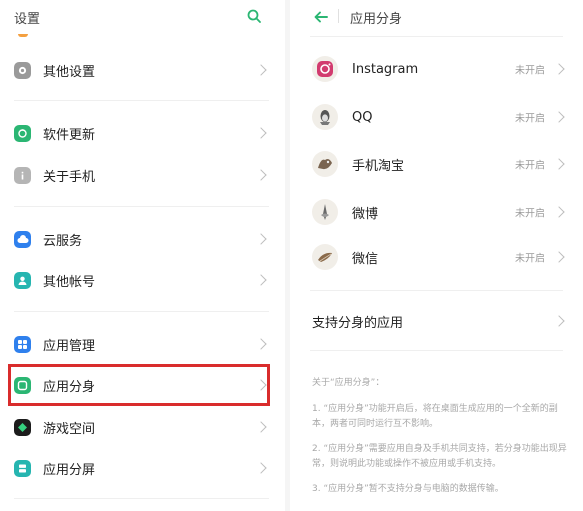 The image size is (583, 511). Describe the element at coordinates (439, 257) in the screenshot. I see `app-item-wechat: 微信 未开启` at that location.